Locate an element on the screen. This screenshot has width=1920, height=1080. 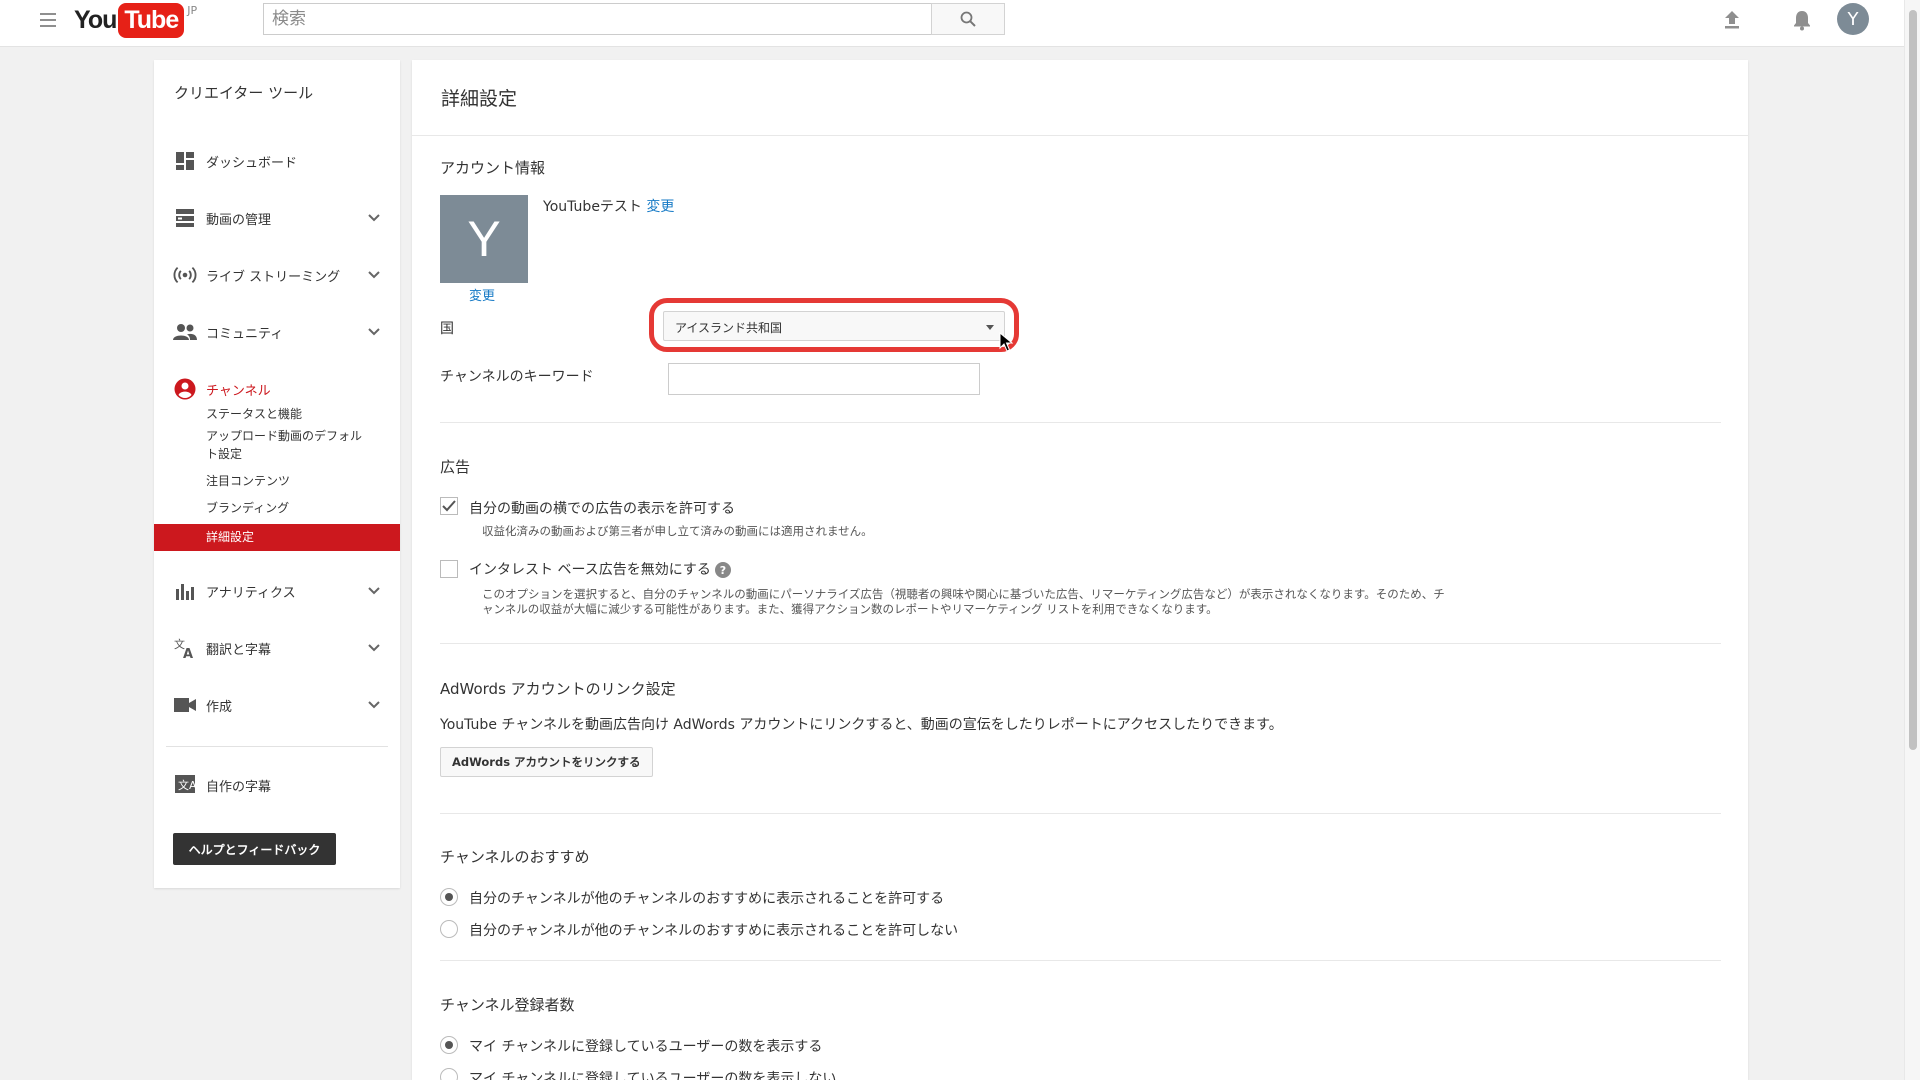
sidebar-item-community: コミュニティ is located at coordinates (277, 332).